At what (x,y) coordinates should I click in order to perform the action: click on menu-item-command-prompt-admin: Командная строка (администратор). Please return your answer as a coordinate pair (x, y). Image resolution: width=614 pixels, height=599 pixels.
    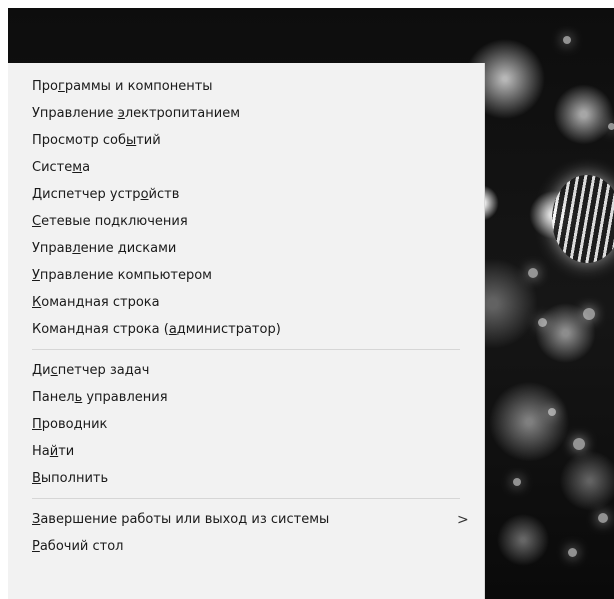
    Looking at the image, I should click on (246, 329).